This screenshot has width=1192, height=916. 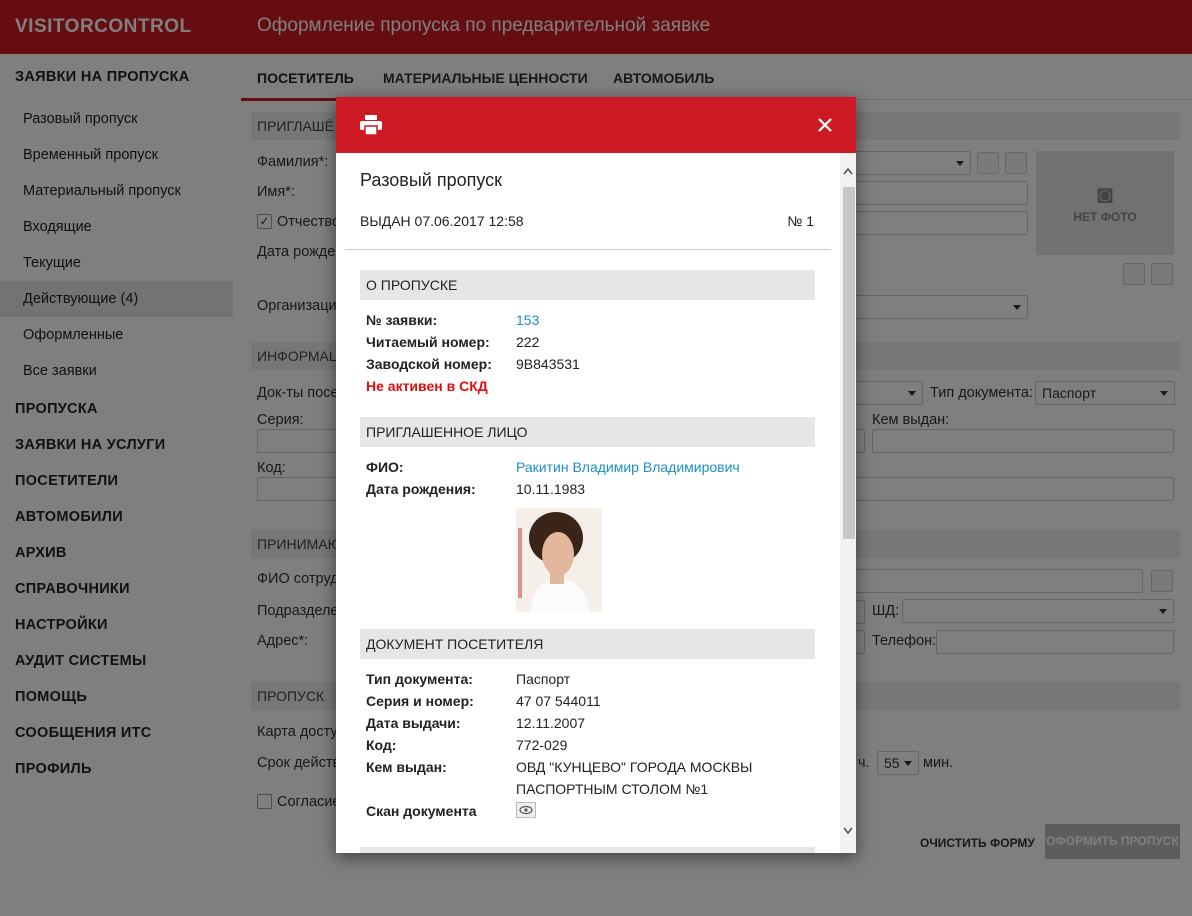 What do you see at coordinates (421, 811) in the screenshot?
I see `scan-label: Скан документа` at bounding box center [421, 811].